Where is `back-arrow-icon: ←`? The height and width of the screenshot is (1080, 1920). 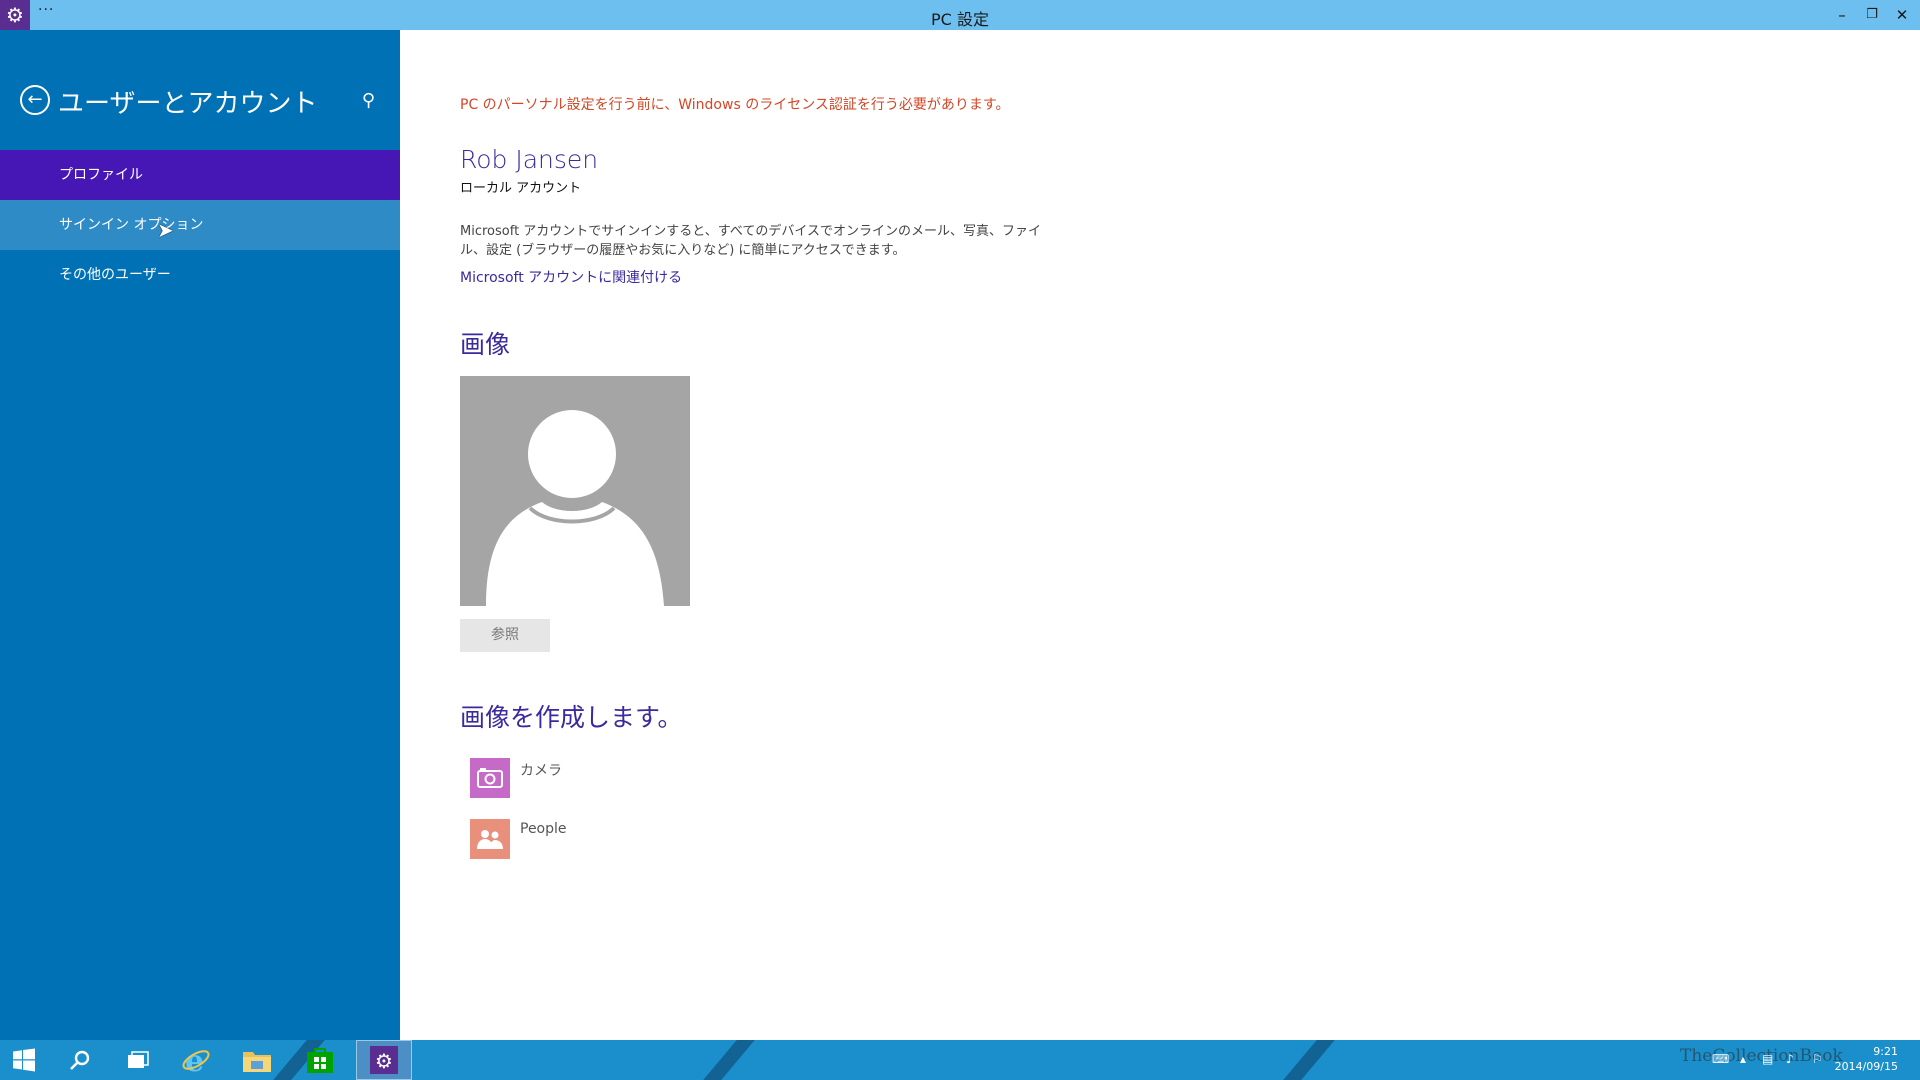 back-arrow-icon: ← is located at coordinates (35, 100).